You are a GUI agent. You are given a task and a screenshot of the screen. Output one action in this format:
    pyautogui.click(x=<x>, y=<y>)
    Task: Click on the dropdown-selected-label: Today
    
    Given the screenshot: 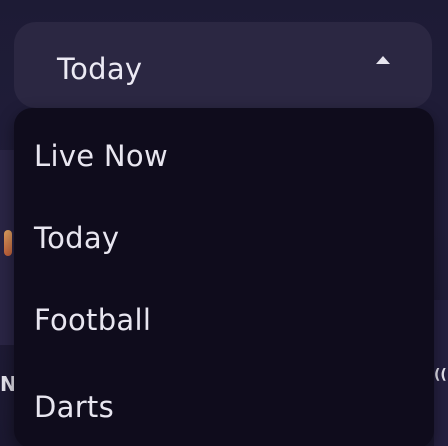 What is the action you would take?
    pyautogui.click(x=100, y=69)
    